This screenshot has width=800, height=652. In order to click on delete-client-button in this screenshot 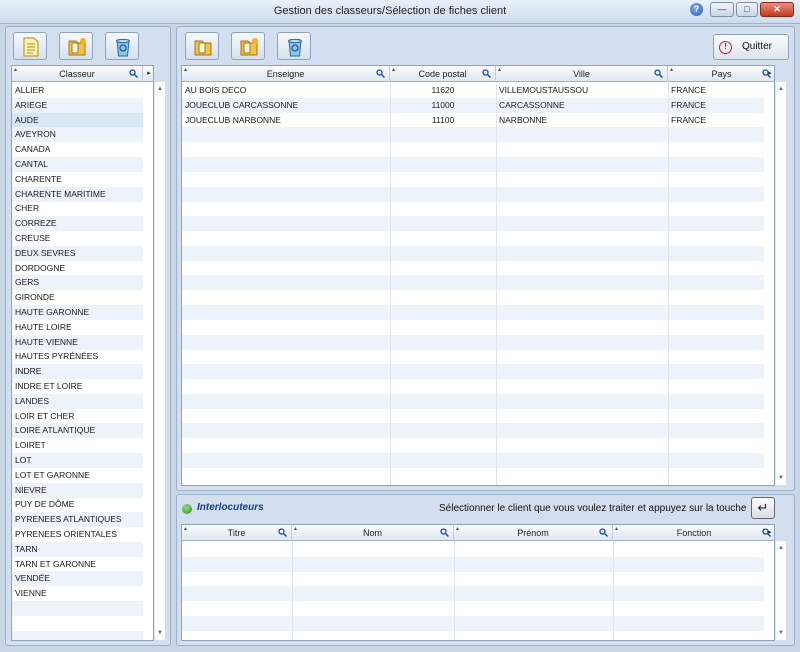, I will do `click(294, 46)`.